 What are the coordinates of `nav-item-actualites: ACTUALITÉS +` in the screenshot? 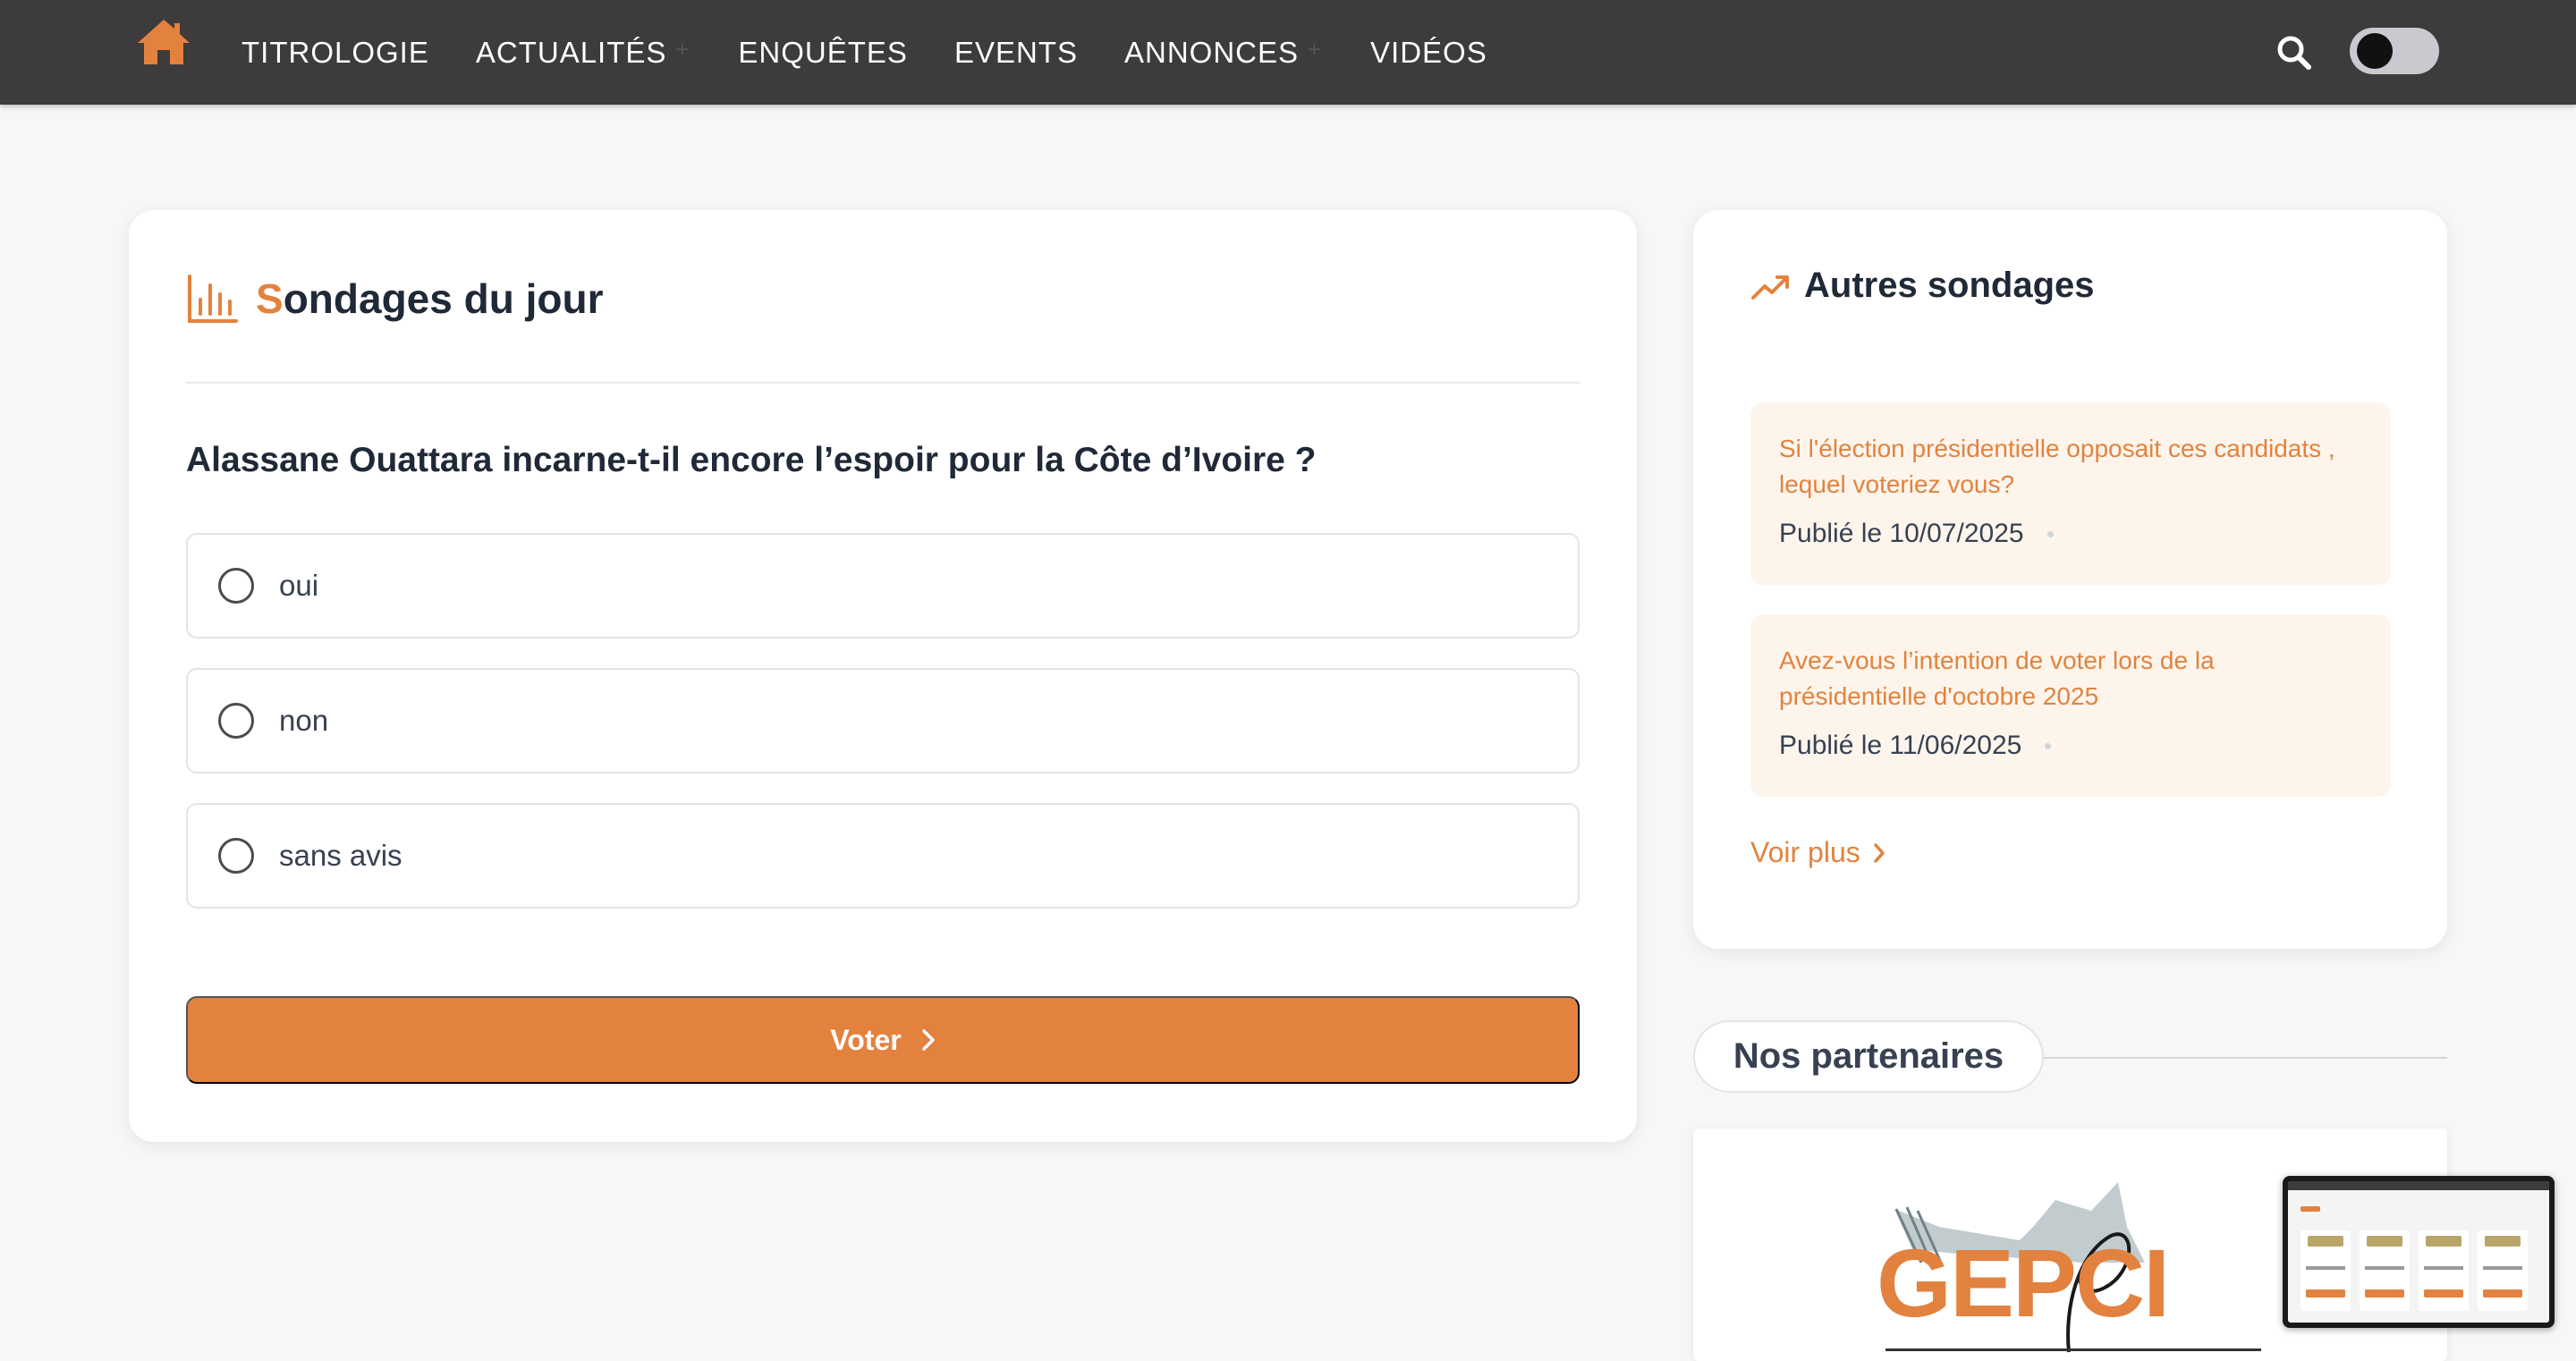 It's located at (582, 52).